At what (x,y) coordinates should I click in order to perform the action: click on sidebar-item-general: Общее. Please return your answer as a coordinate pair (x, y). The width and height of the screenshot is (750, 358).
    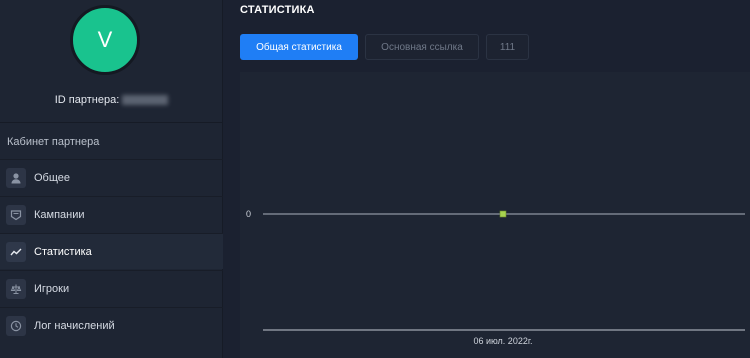
    Looking at the image, I should click on (111, 177).